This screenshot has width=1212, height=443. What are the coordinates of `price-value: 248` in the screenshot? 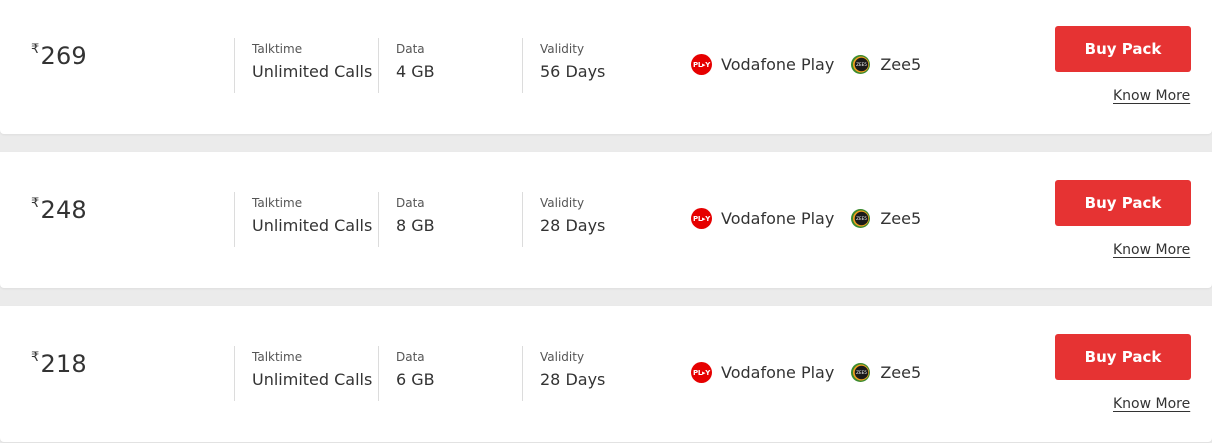 It's located at (63, 210).